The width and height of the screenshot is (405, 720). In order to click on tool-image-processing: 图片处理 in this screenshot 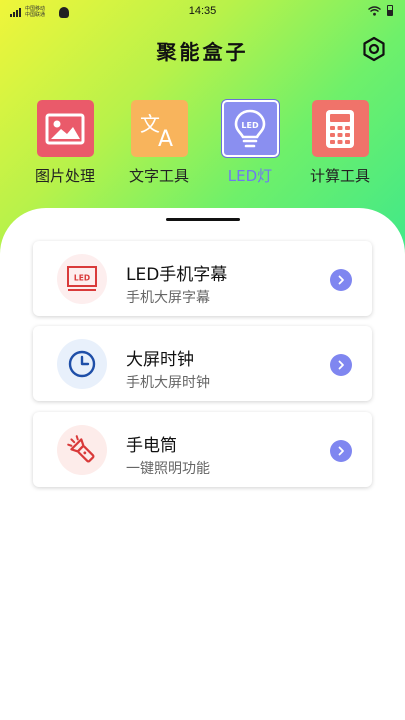, I will do `click(65, 143)`.